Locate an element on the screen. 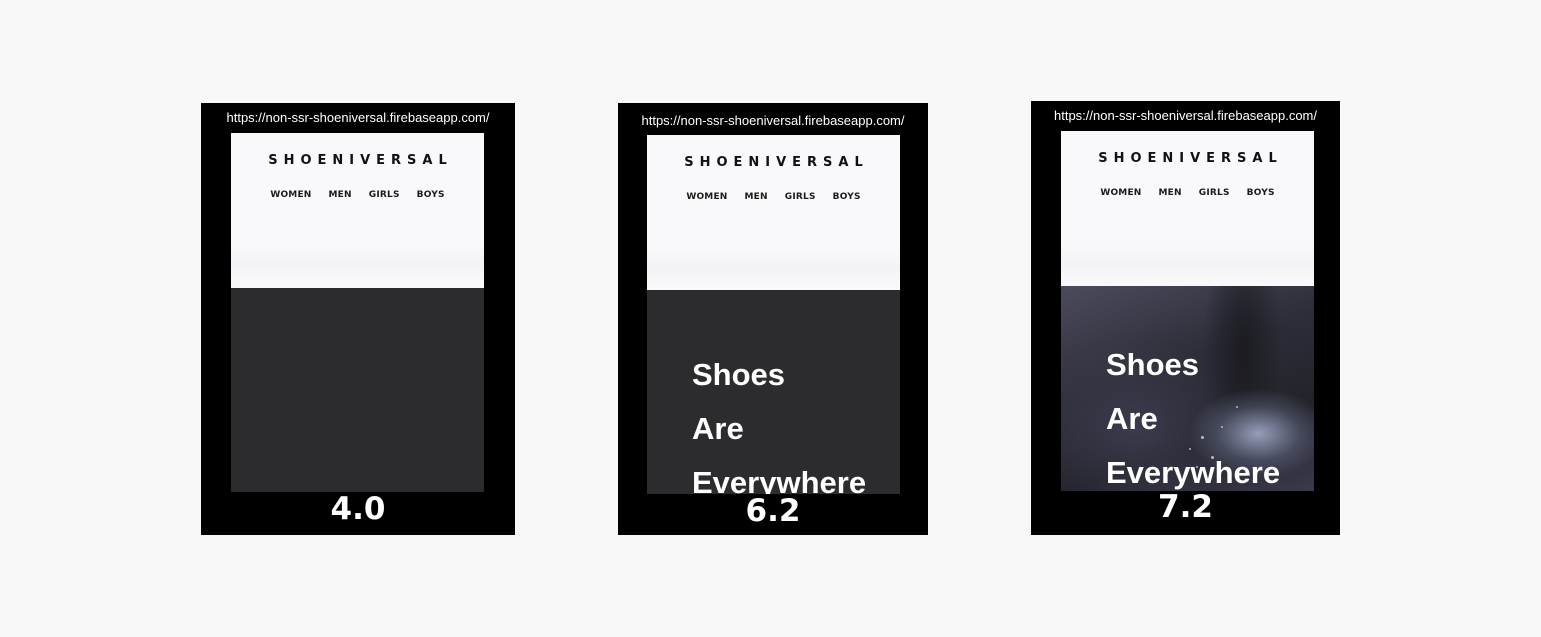 Image resolution: width=1541 pixels, height=637 pixels. hero-banner-image: Shoes Are Everywhere is located at coordinates (1187, 388).